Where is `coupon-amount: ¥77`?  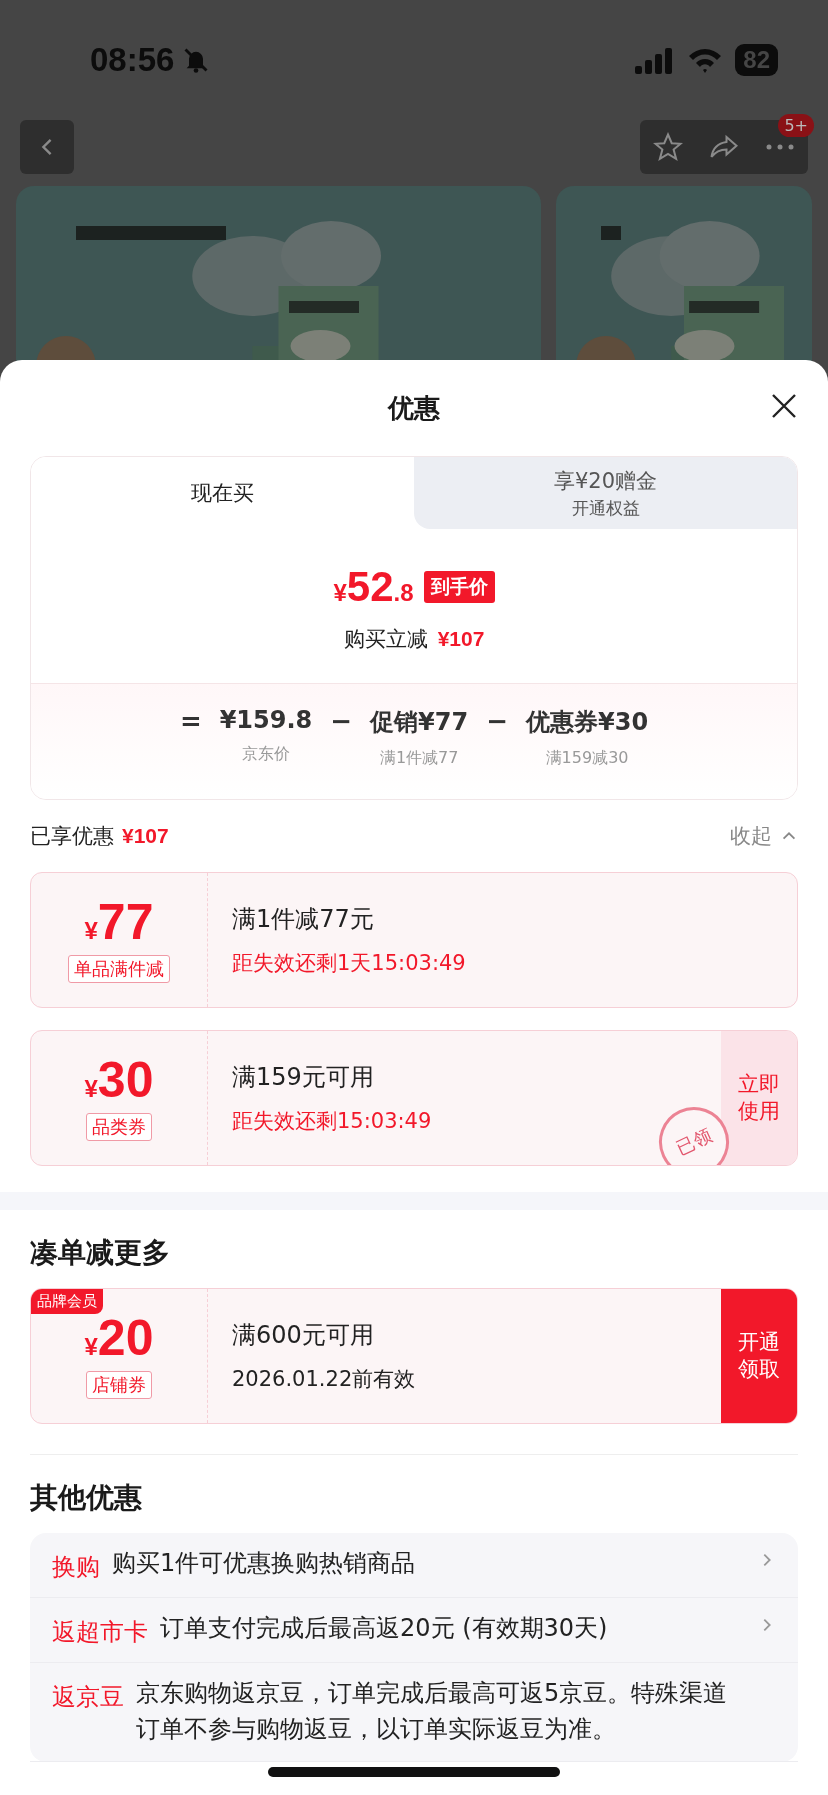 coupon-amount: ¥77 is located at coordinates (119, 922).